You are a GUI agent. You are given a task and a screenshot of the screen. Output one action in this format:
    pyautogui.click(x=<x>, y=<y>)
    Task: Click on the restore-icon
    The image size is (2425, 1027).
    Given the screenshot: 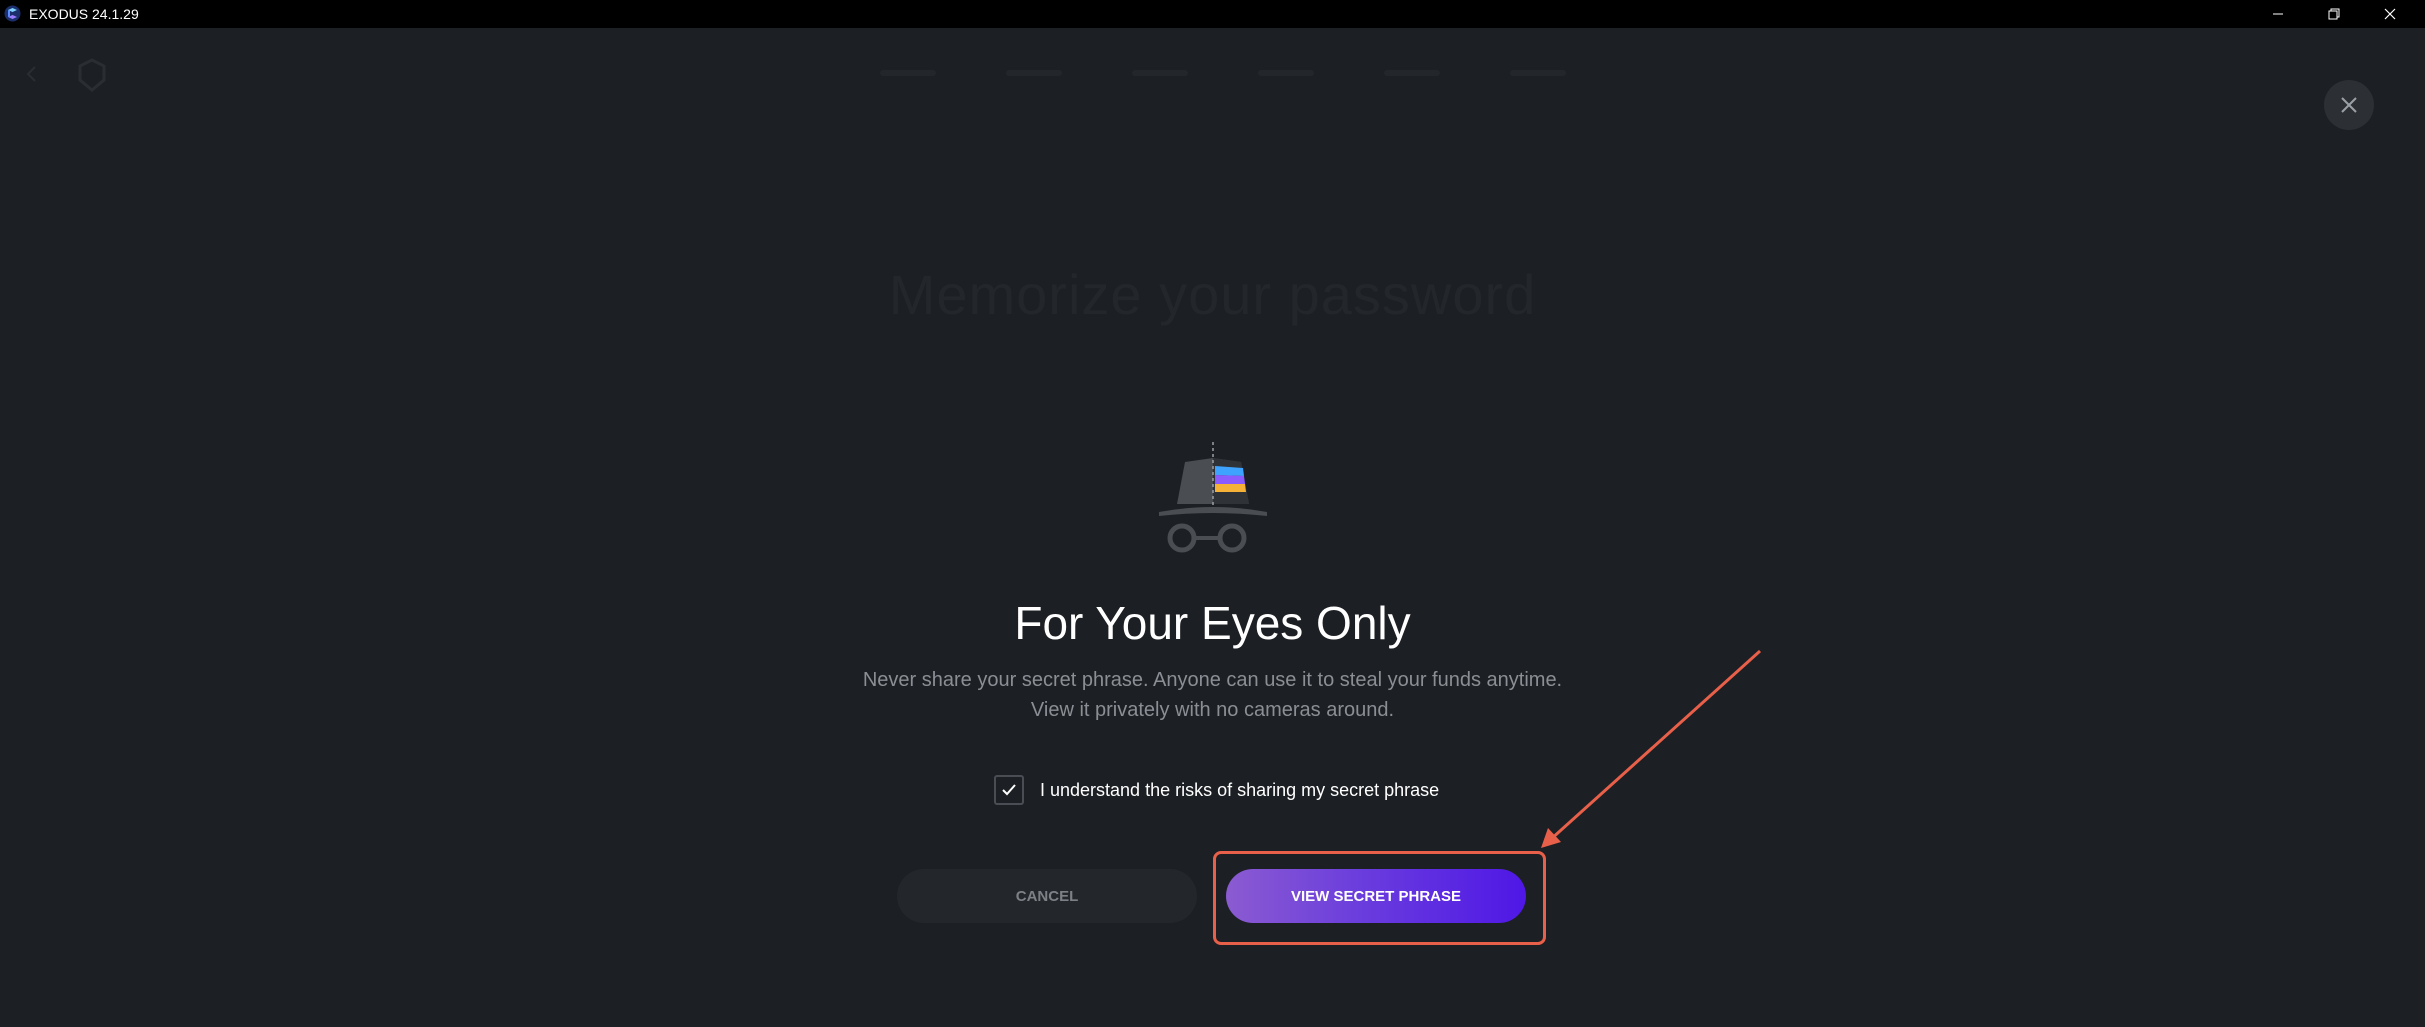 What is the action you would take?
    pyautogui.click(x=2334, y=14)
    